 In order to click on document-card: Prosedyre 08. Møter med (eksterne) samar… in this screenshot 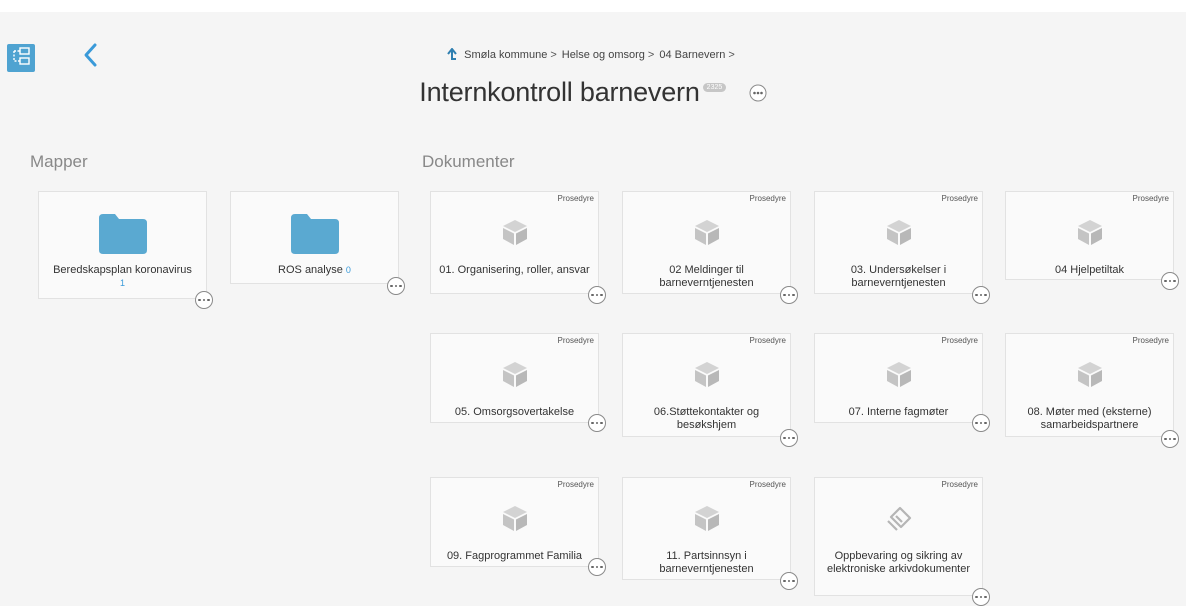, I will do `click(1092, 390)`.